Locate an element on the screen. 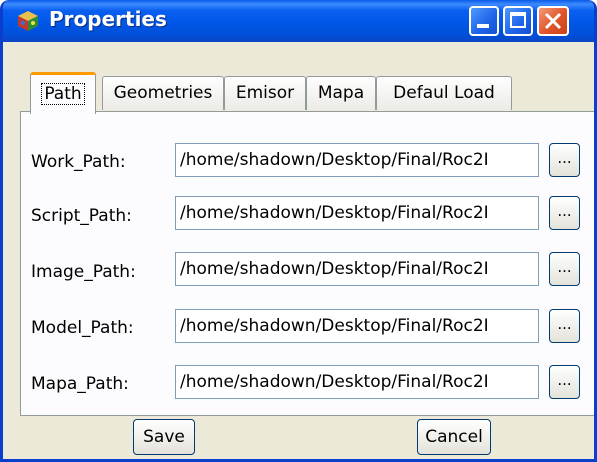 Image resolution: width=597 pixels, height=462 pixels. model-path-input: /home/shadown/Desktop/Final/Roc2I is located at coordinates (357, 326).